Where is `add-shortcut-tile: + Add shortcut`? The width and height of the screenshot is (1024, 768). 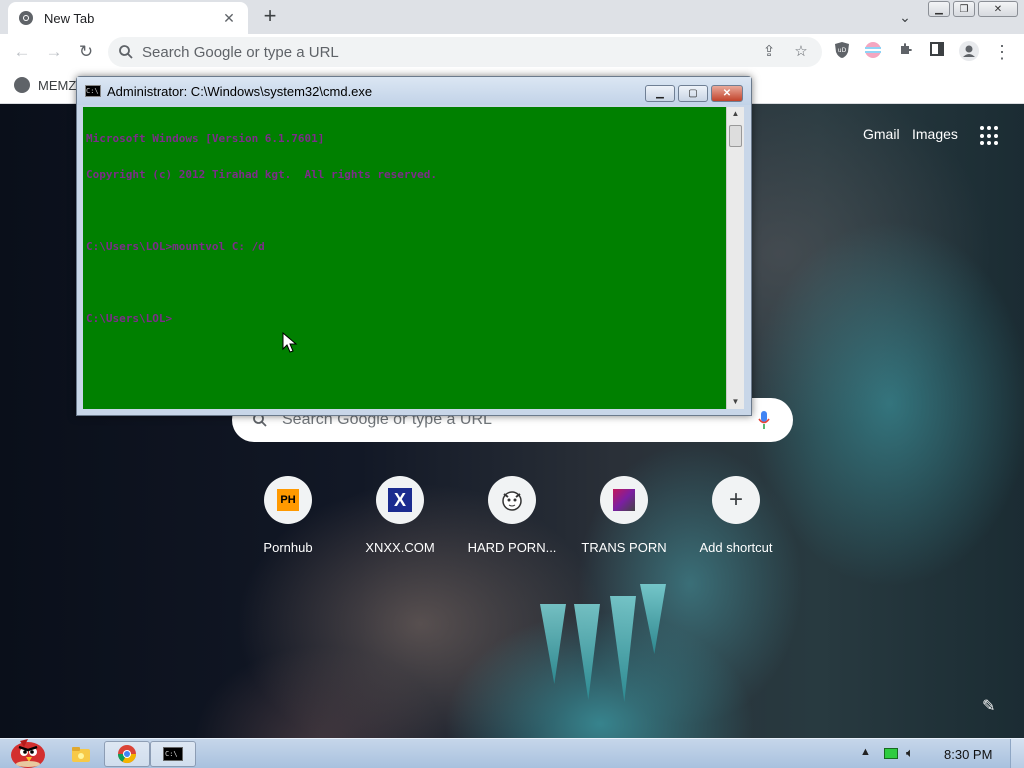 add-shortcut-tile: + Add shortcut is located at coordinates (736, 515).